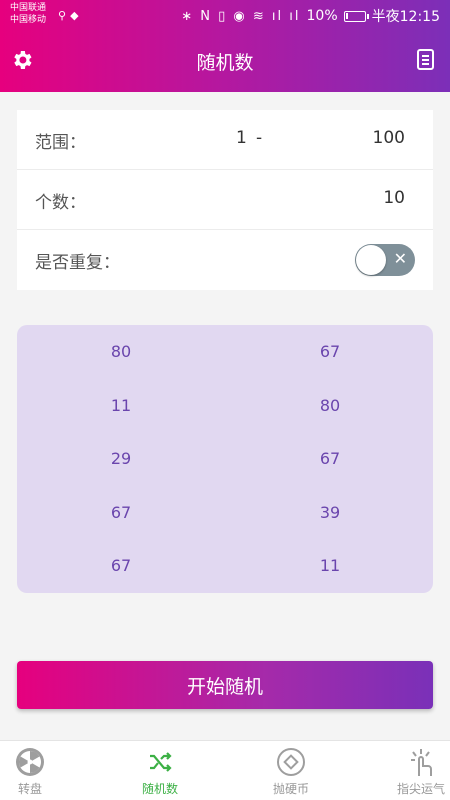  Describe the element at coordinates (394, 198) in the screenshot. I see `count-value: 10` at that location.